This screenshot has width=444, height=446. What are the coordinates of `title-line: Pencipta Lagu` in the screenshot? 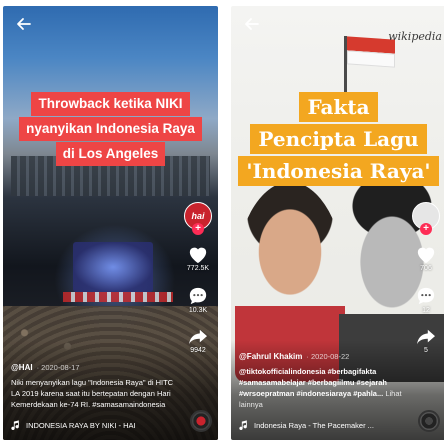 It's located at (338, 139).